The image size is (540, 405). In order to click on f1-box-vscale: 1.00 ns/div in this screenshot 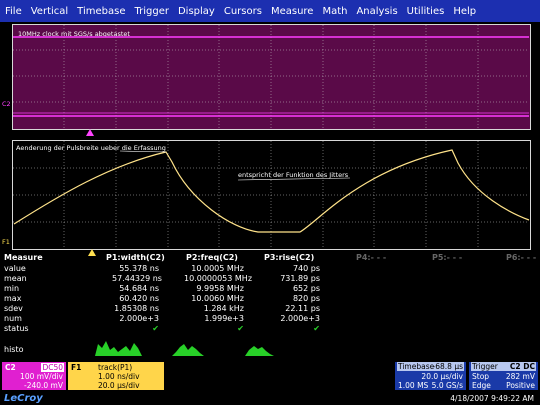, I will do `click(119, 376)`.